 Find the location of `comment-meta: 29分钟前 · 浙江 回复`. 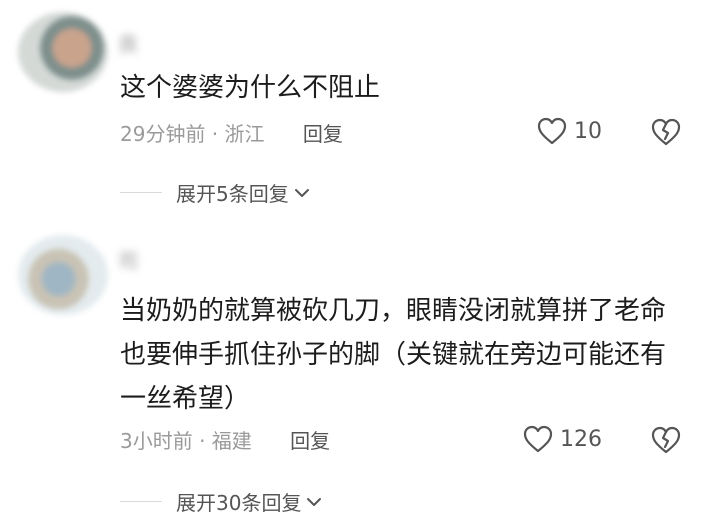

comment-meta: 29分钟前 · 浙江 回复 is located at coordinates (231, 132).